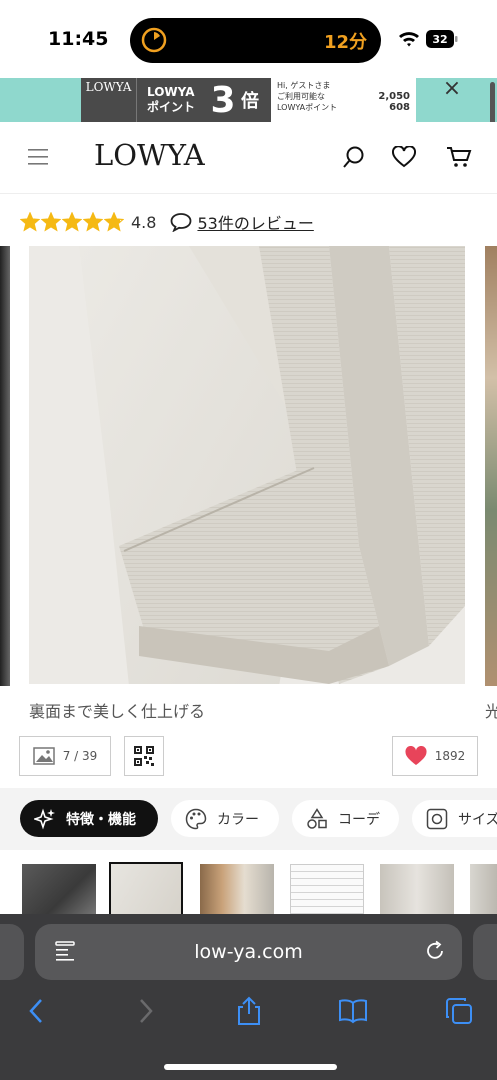  I want to click on banner-line1: LOWYA, so click(171, 92).